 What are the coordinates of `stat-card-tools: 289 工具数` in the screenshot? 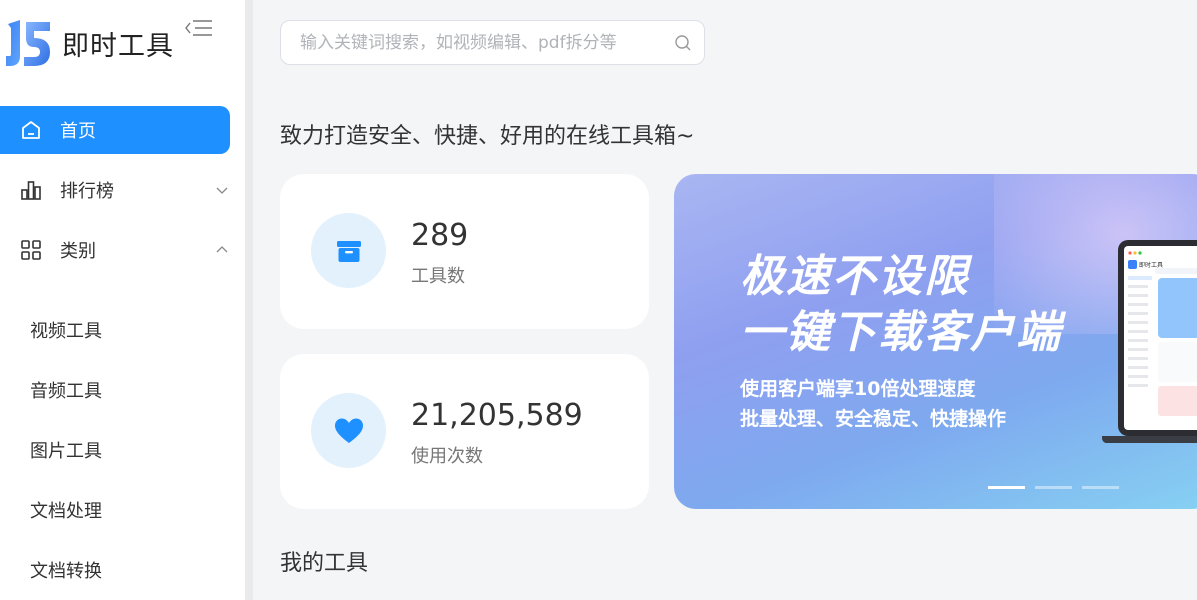 It's located at (464, 251).